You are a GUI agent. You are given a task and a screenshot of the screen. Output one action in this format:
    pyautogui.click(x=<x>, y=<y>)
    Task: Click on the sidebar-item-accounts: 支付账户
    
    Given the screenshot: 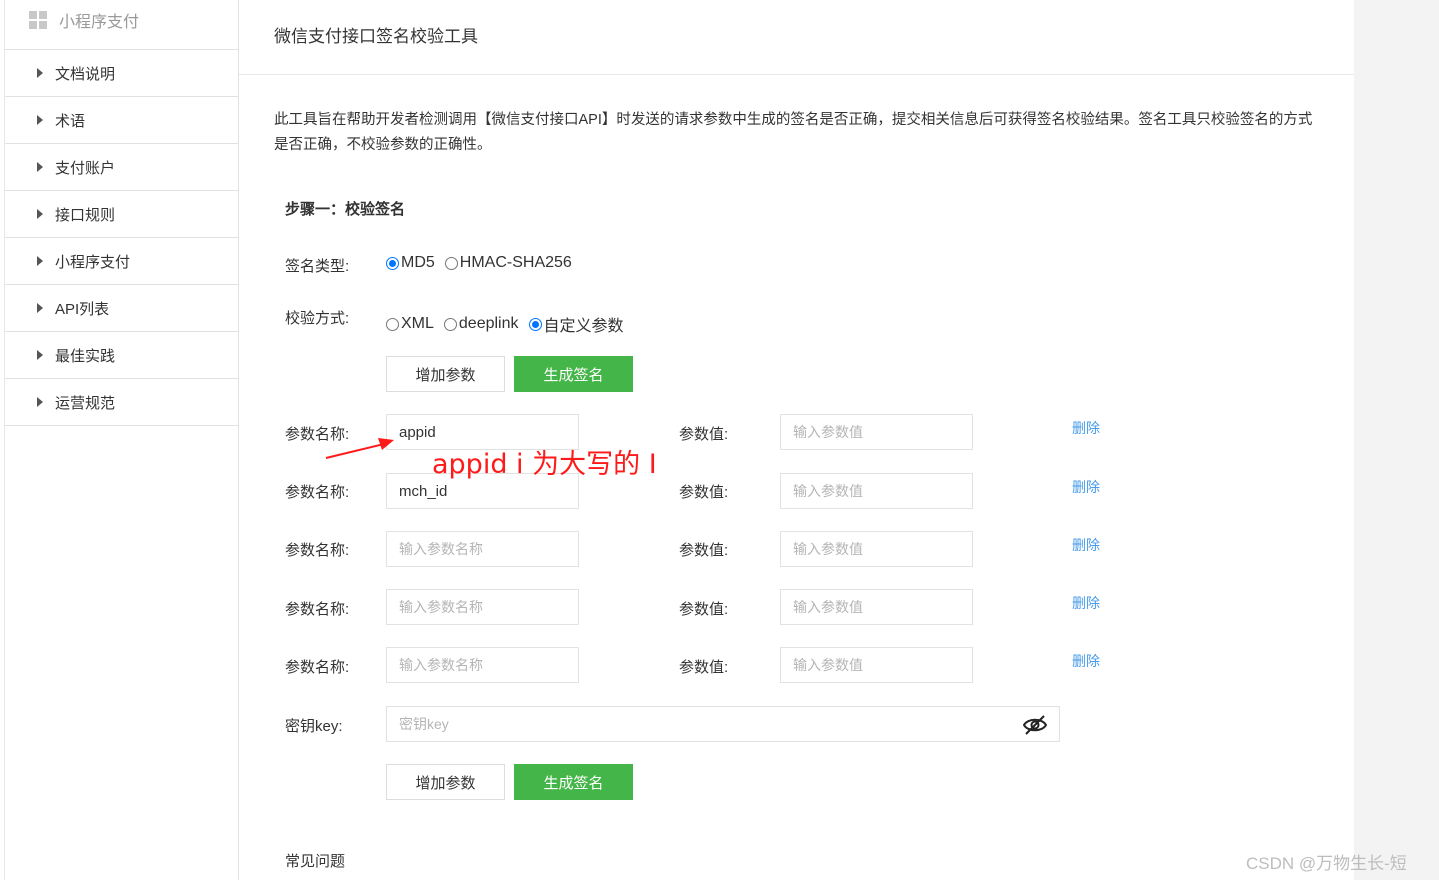 What is the action you would take?
    pyautogui.click(x=121, y=167)
    